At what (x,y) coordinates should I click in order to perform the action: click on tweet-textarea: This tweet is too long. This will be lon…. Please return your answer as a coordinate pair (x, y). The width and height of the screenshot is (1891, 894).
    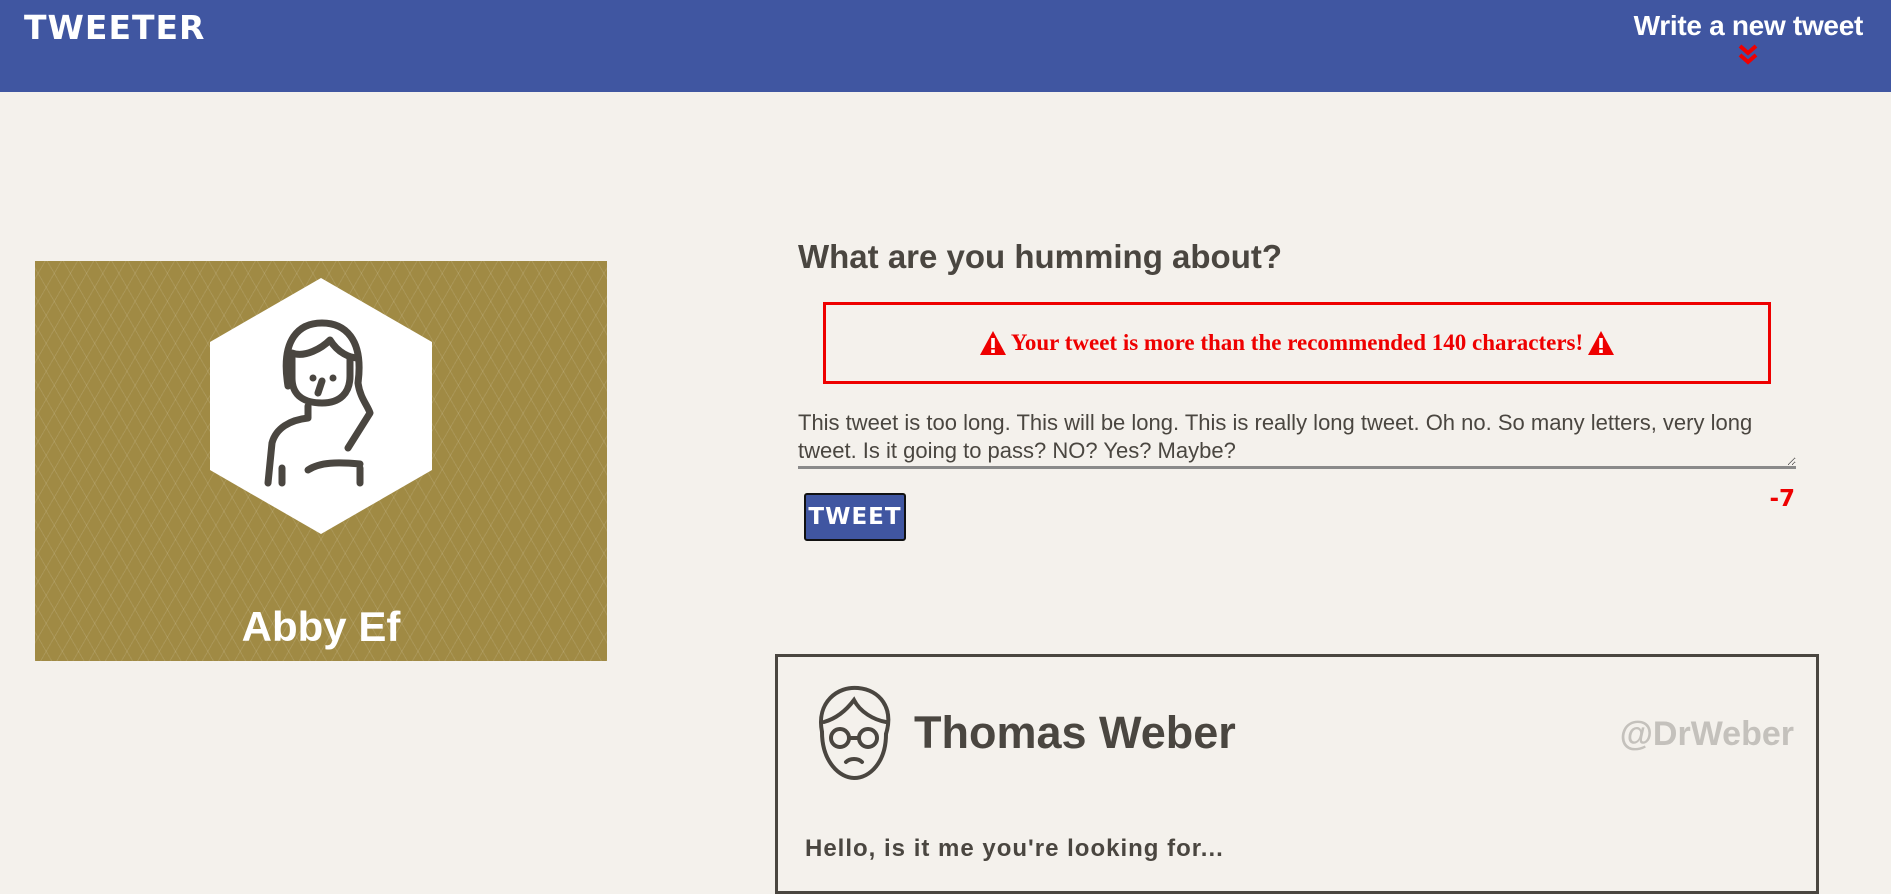
    Looking at the image, I should click on (1297, 439).